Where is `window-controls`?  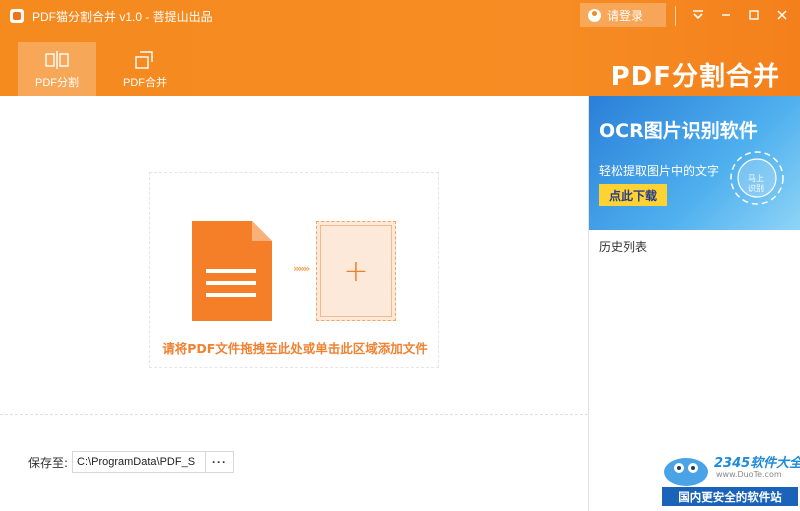 window-controls is located at coordinates (734, 15).